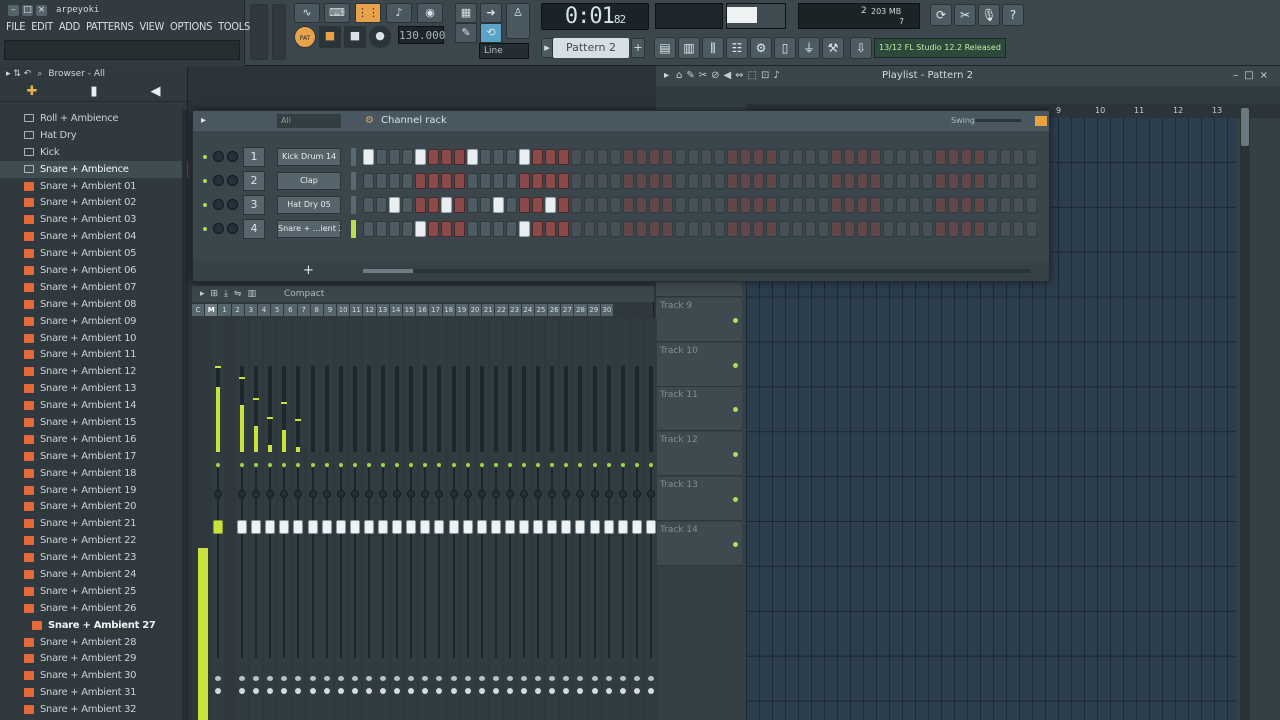  What do you see at coordinates (13, 10) in the screenshot?
I see `minimize-icon: –` at bounding box center [13, 10].